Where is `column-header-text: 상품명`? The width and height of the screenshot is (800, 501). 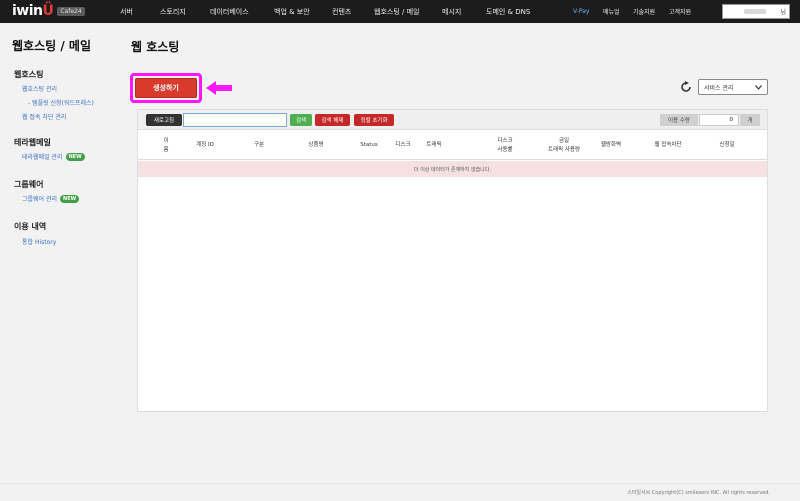
column-header-text: 상품명 is located at coordinates (316, 145).